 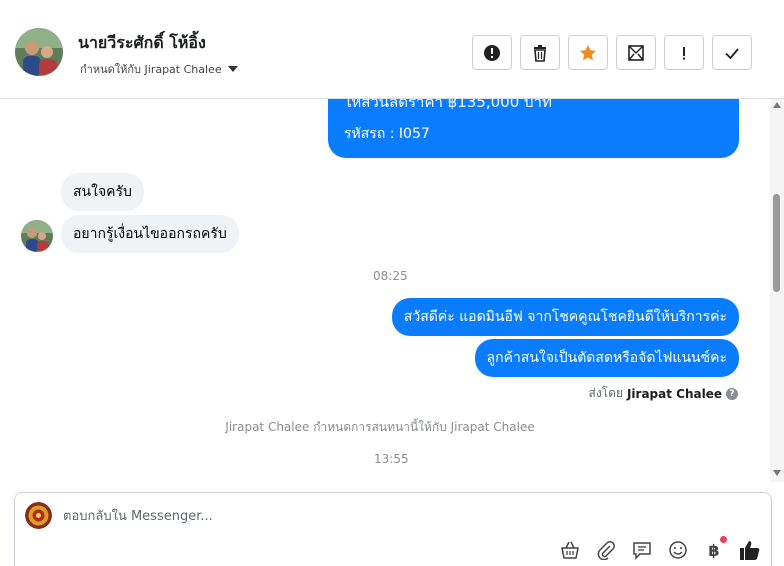 I want to click on trash-icon, so click(x=540, y=53).